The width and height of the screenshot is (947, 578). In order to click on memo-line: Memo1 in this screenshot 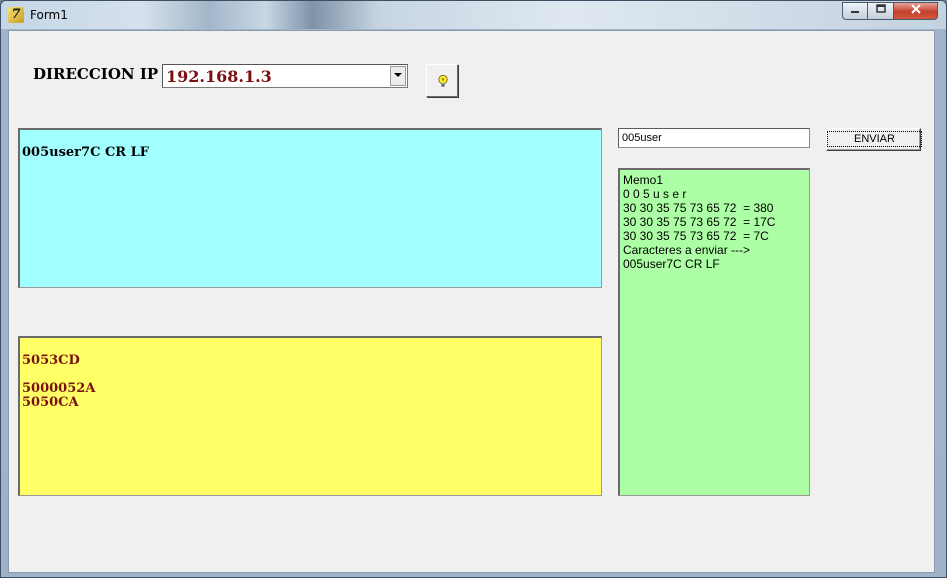, I will do `click(643, 180)`.